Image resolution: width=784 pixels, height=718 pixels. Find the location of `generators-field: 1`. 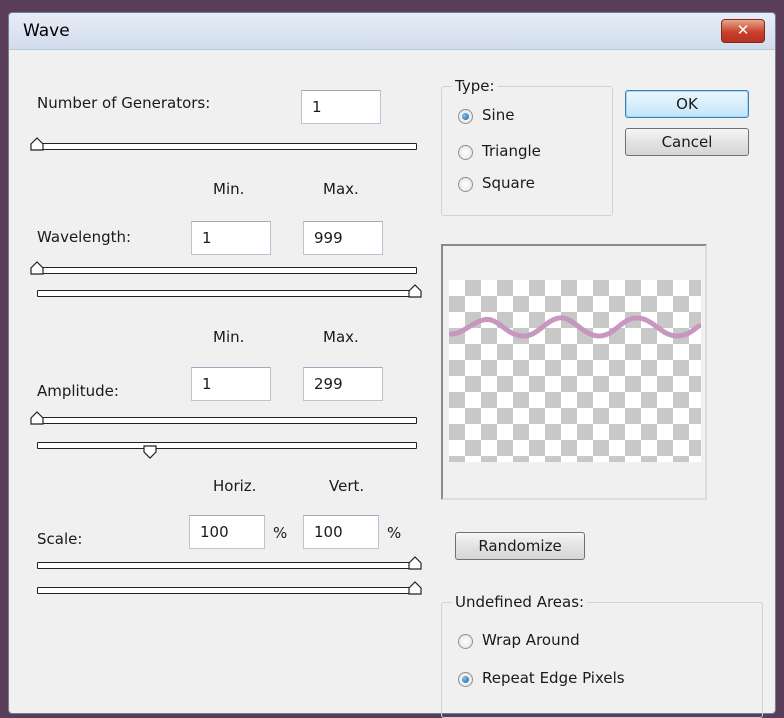

generators-field: 1 is located at coordinates (341, 107).